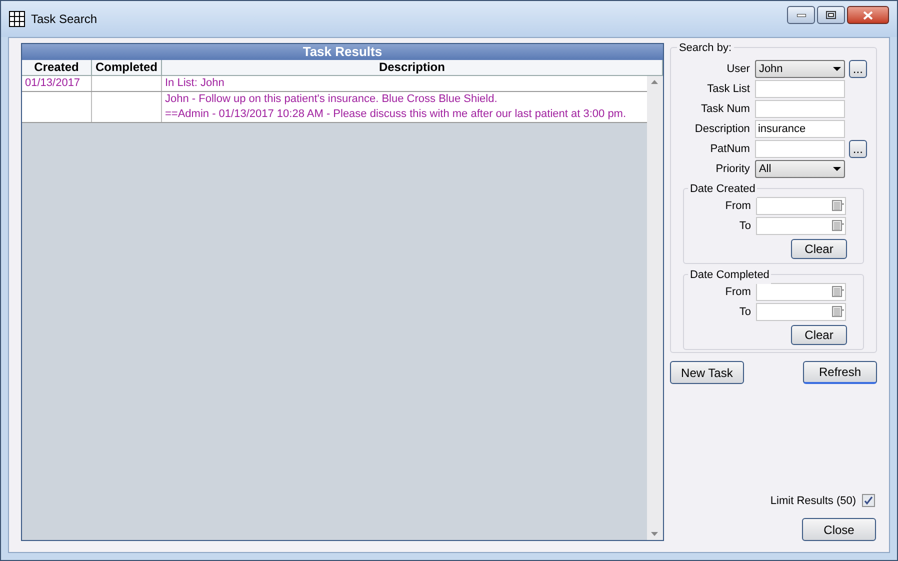 The width and height of the screenshot is (898, 561). I want to click on close-icon, so click(868, 15).